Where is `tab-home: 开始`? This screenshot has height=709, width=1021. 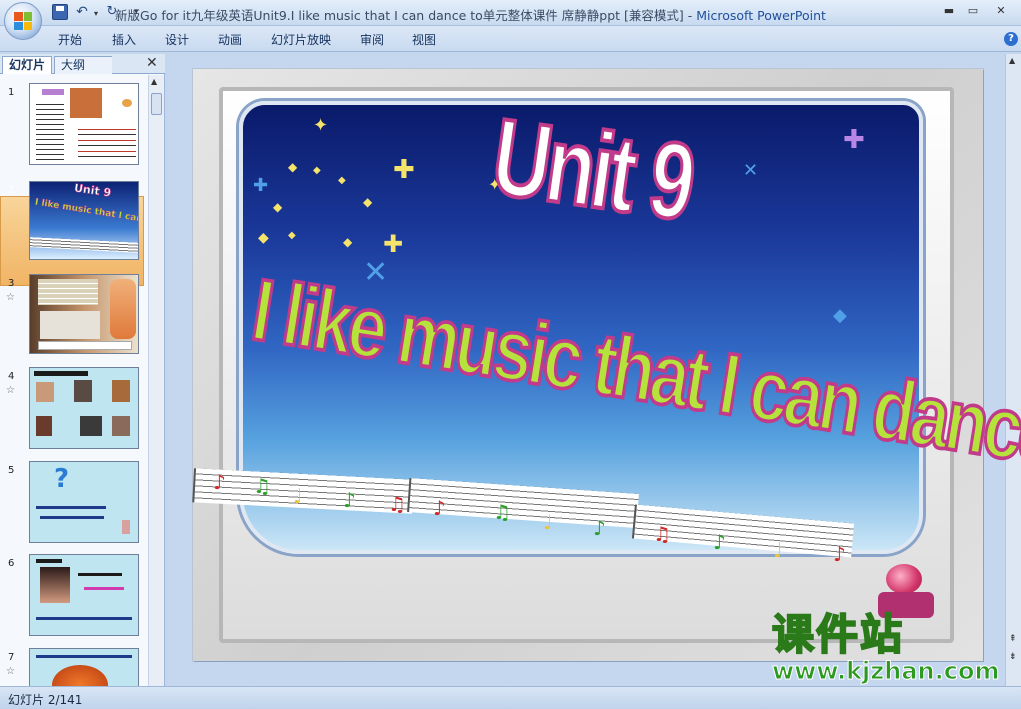 tab-home: 开始 is located at coordinates (70, 39).